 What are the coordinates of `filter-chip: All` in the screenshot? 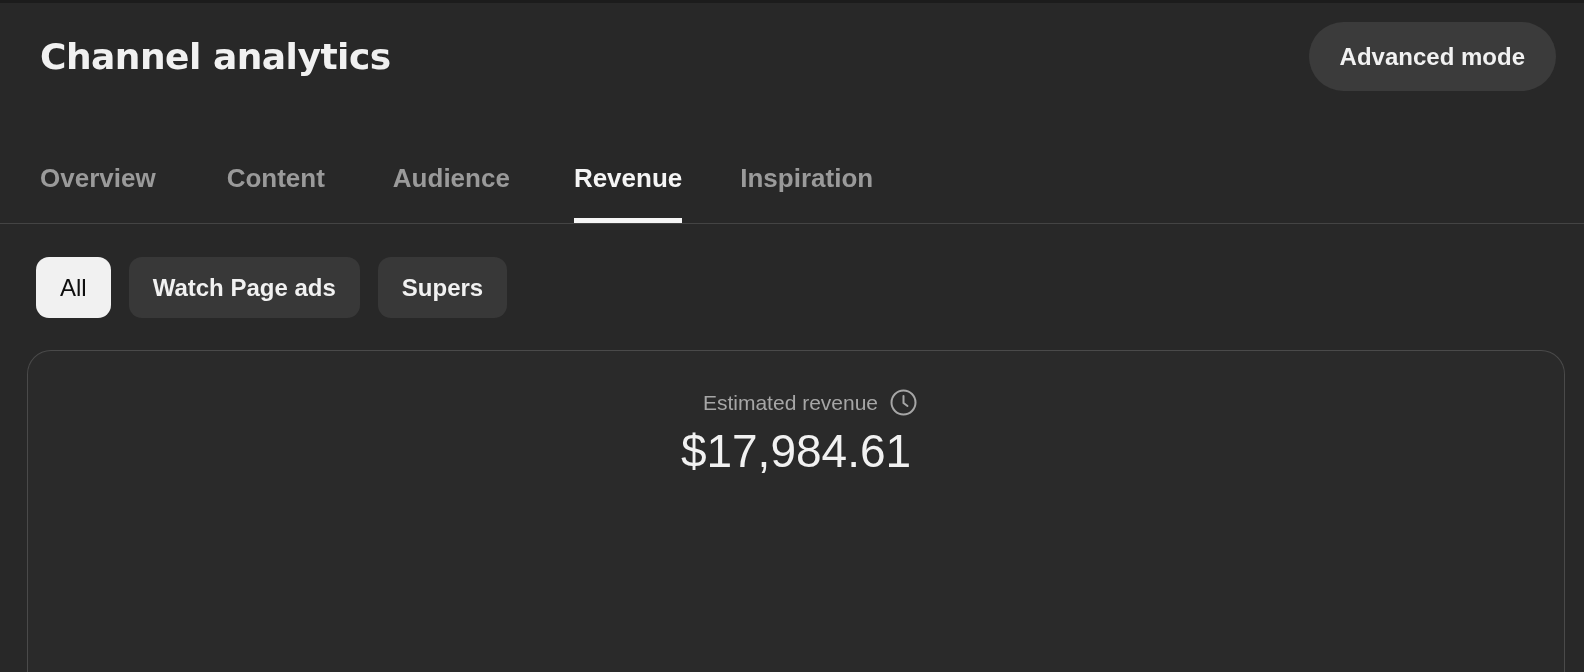 It's located at (73, 287).